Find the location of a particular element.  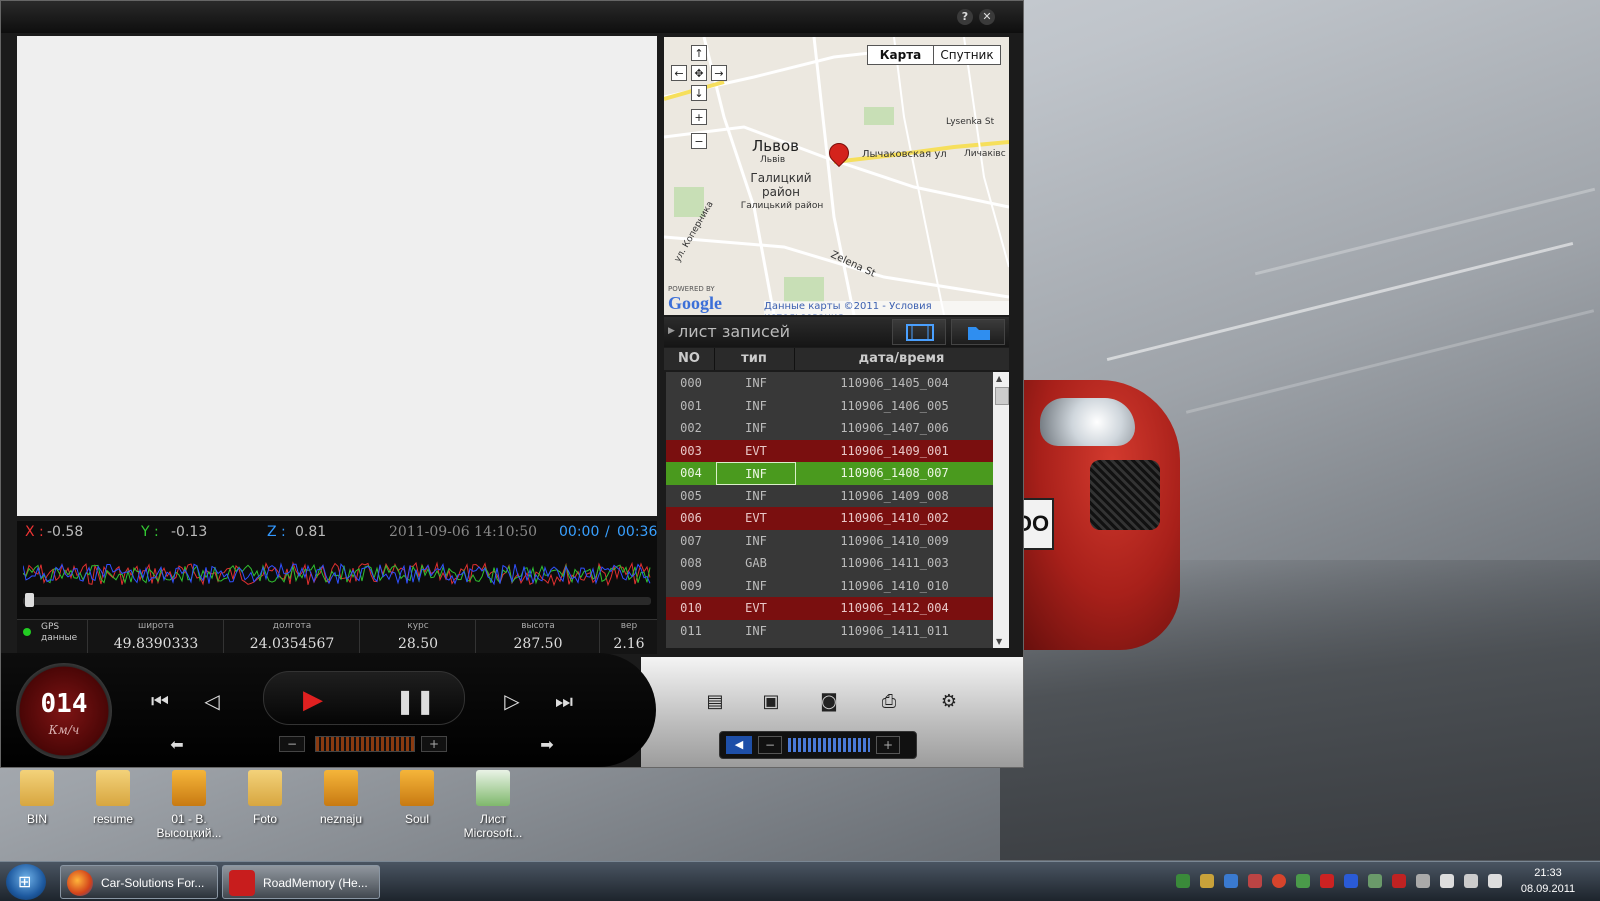

volume-bar is located at coordinates (829, 745).